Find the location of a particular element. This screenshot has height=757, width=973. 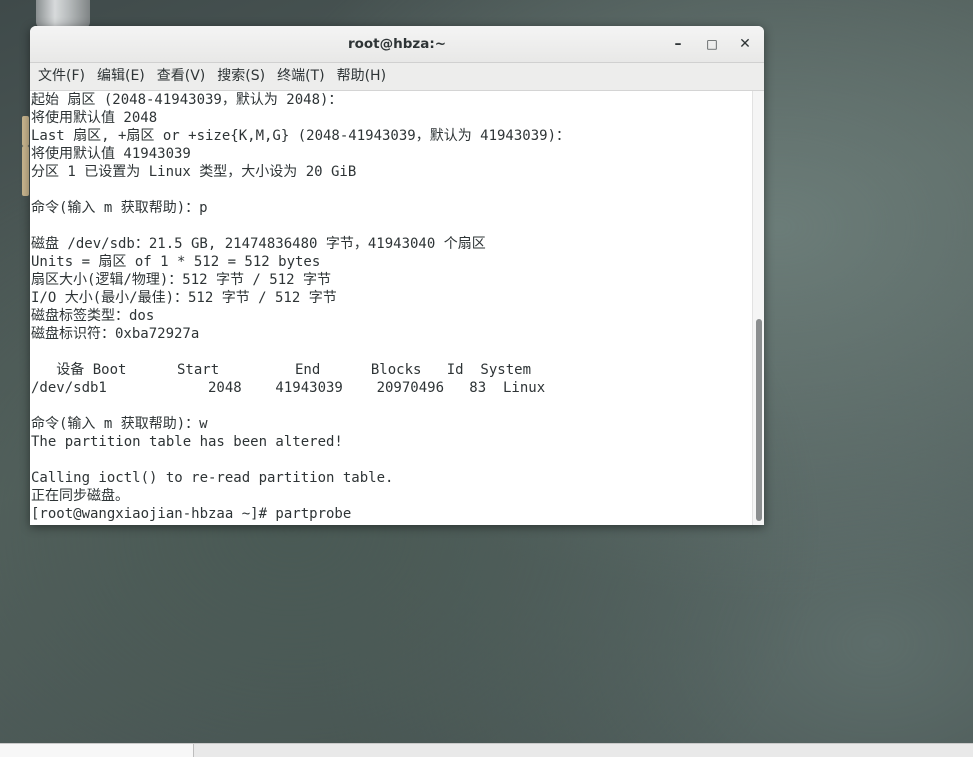

window-title: root@hbza:~ is located at coordinates (397, 44).